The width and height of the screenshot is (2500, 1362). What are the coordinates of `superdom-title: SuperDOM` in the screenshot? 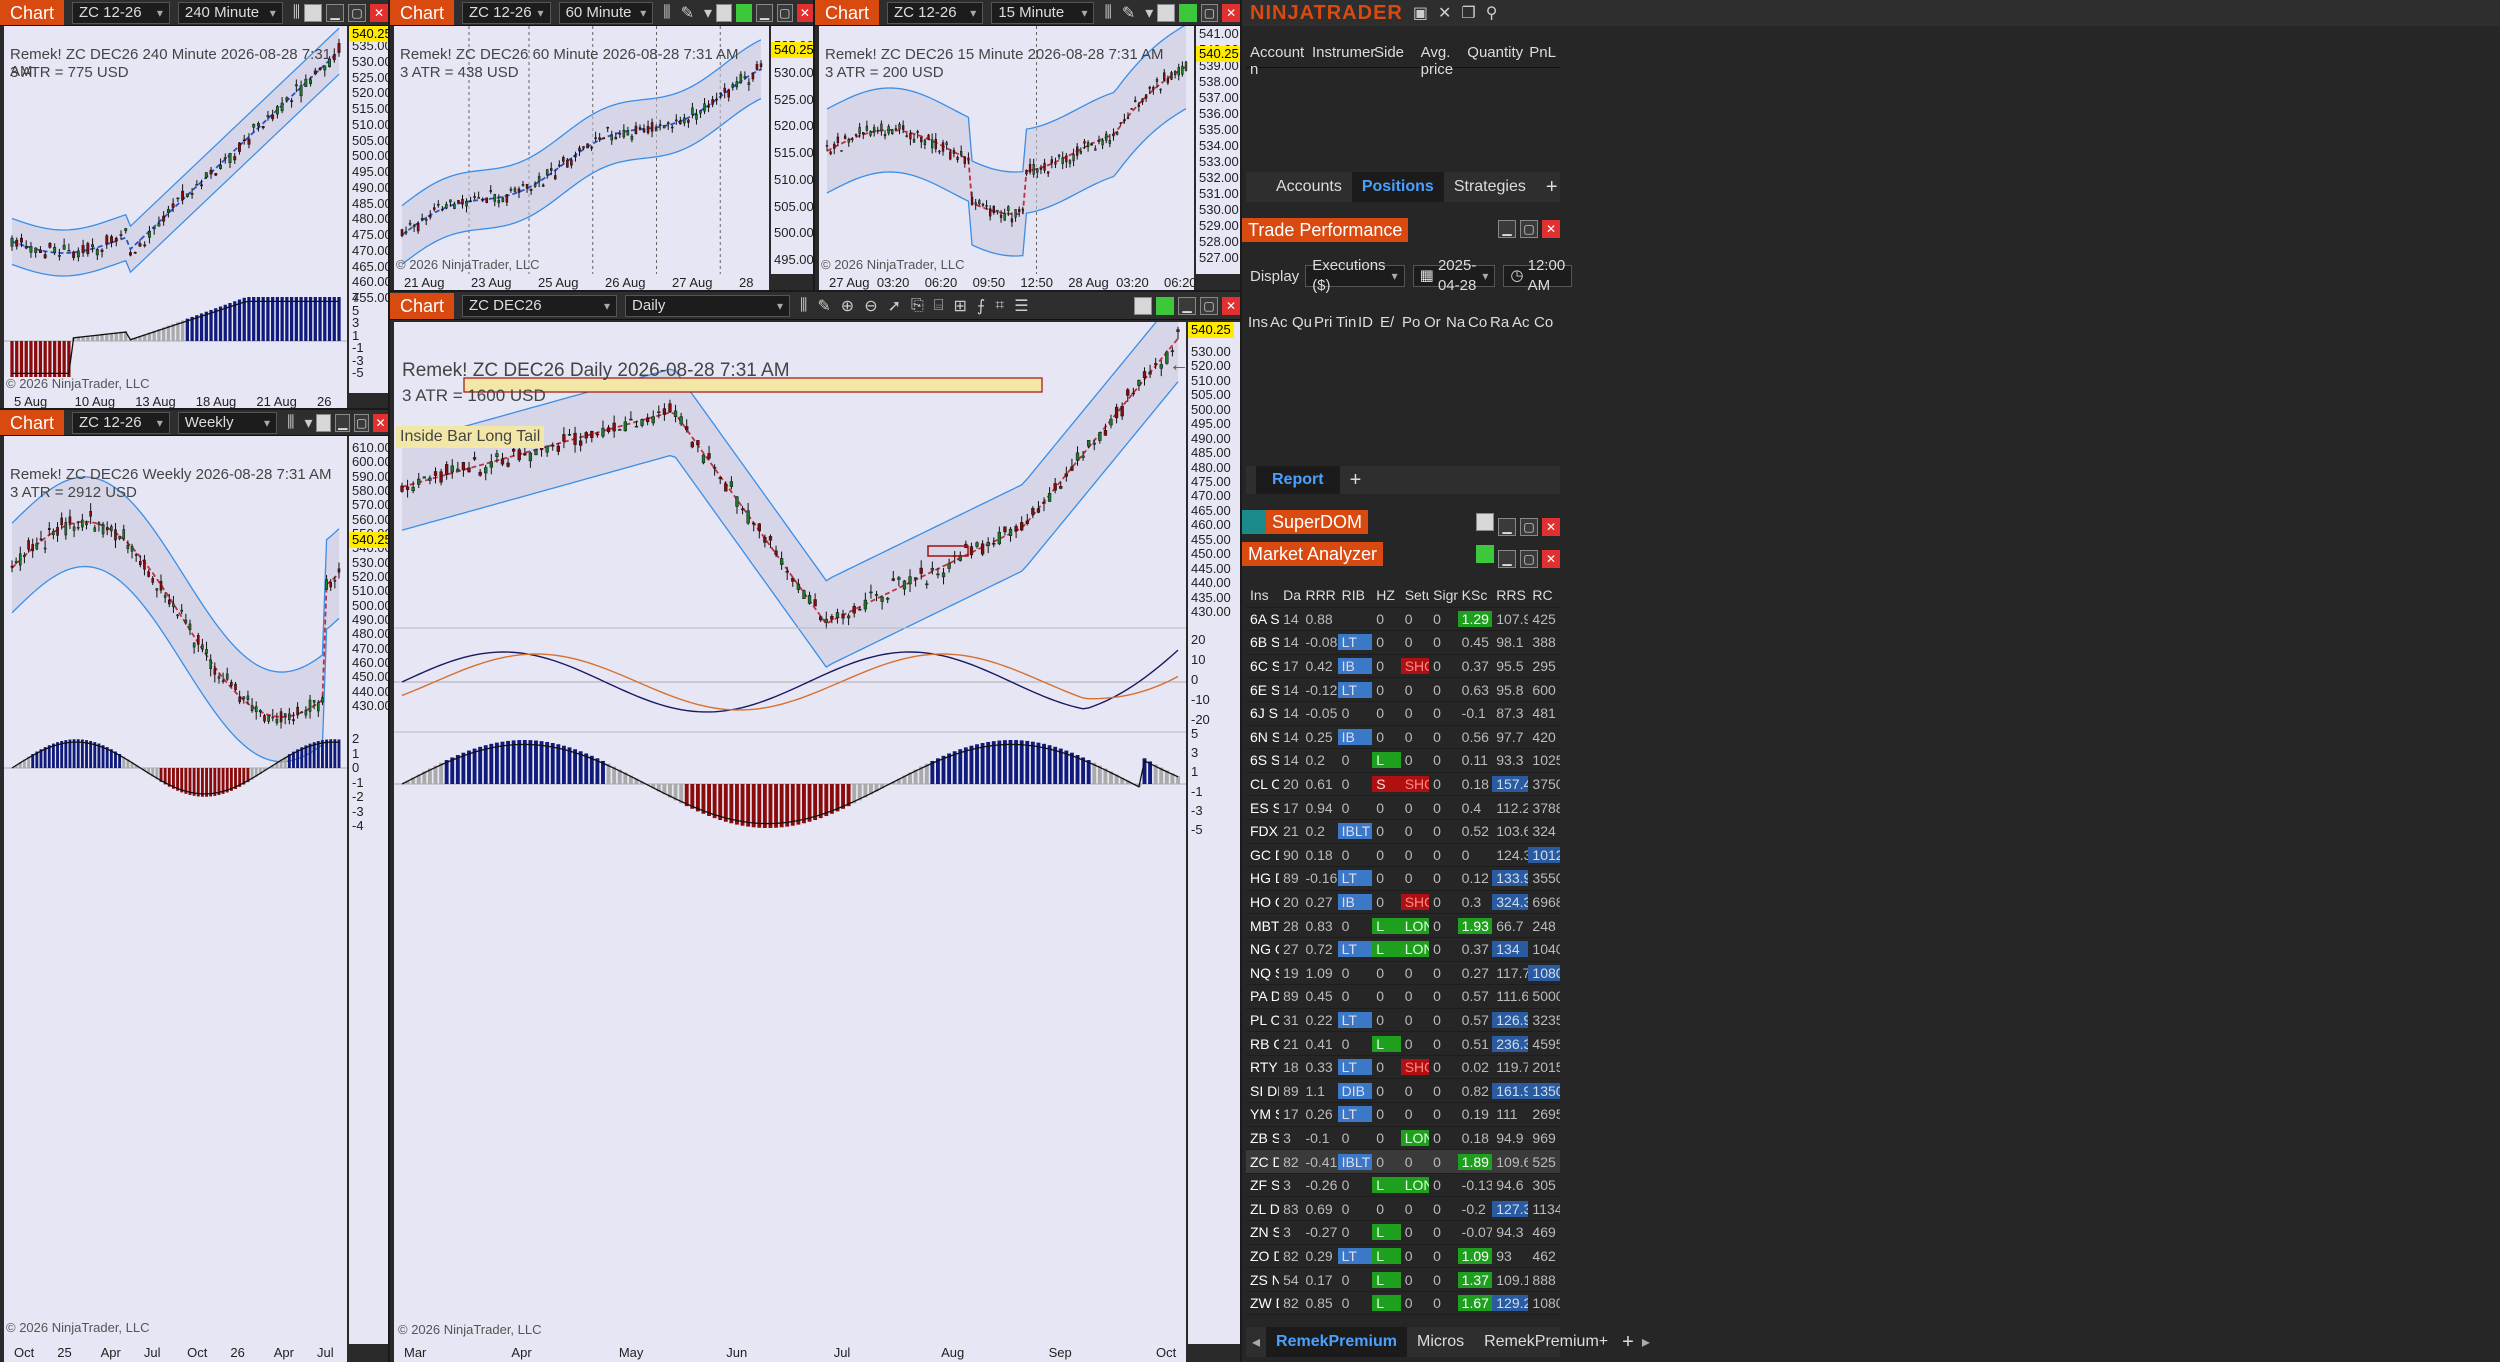 It's located at (1317, 522).